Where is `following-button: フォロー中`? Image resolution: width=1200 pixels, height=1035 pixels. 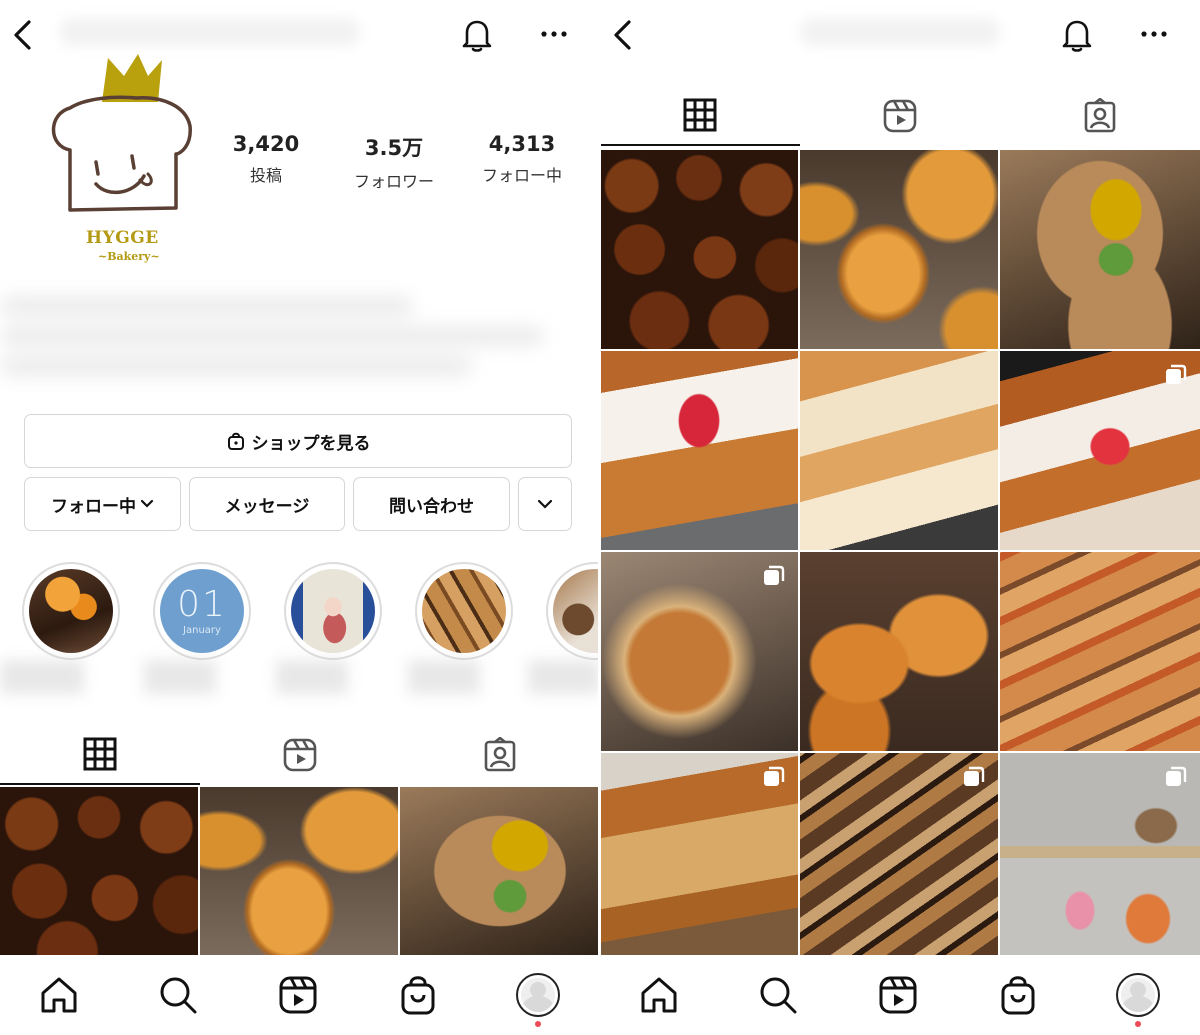 following-button: フォロー中 is located at coordinates (102, 504).